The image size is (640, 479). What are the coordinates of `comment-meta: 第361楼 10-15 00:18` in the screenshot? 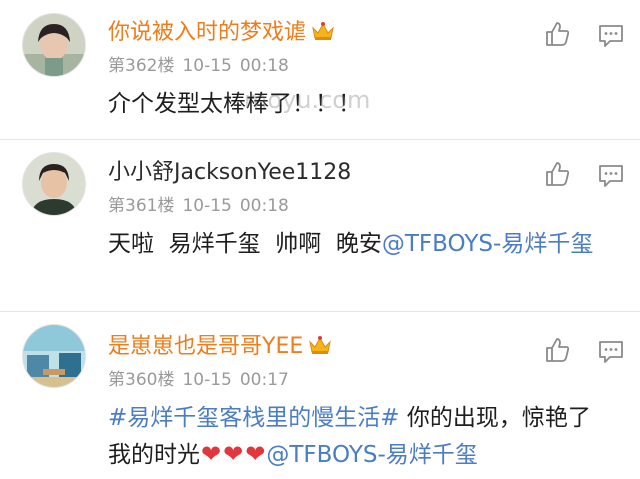 It's located at (198, 206).